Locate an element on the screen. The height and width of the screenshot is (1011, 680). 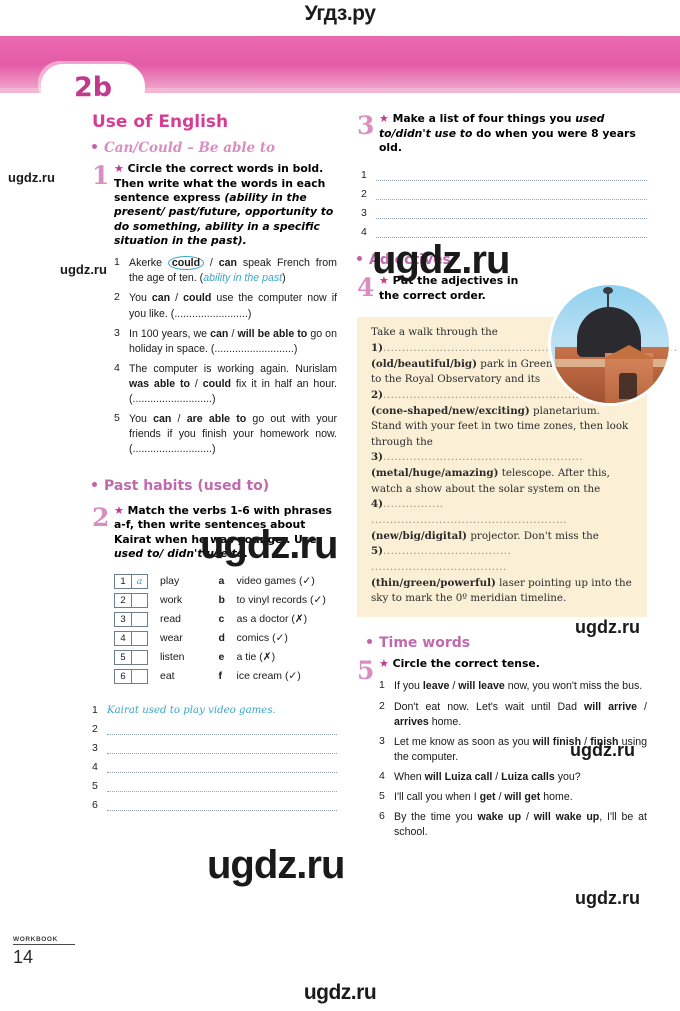
item-text: When will Luiza call / Luiza calls you? is located at coordinates (520, 777).